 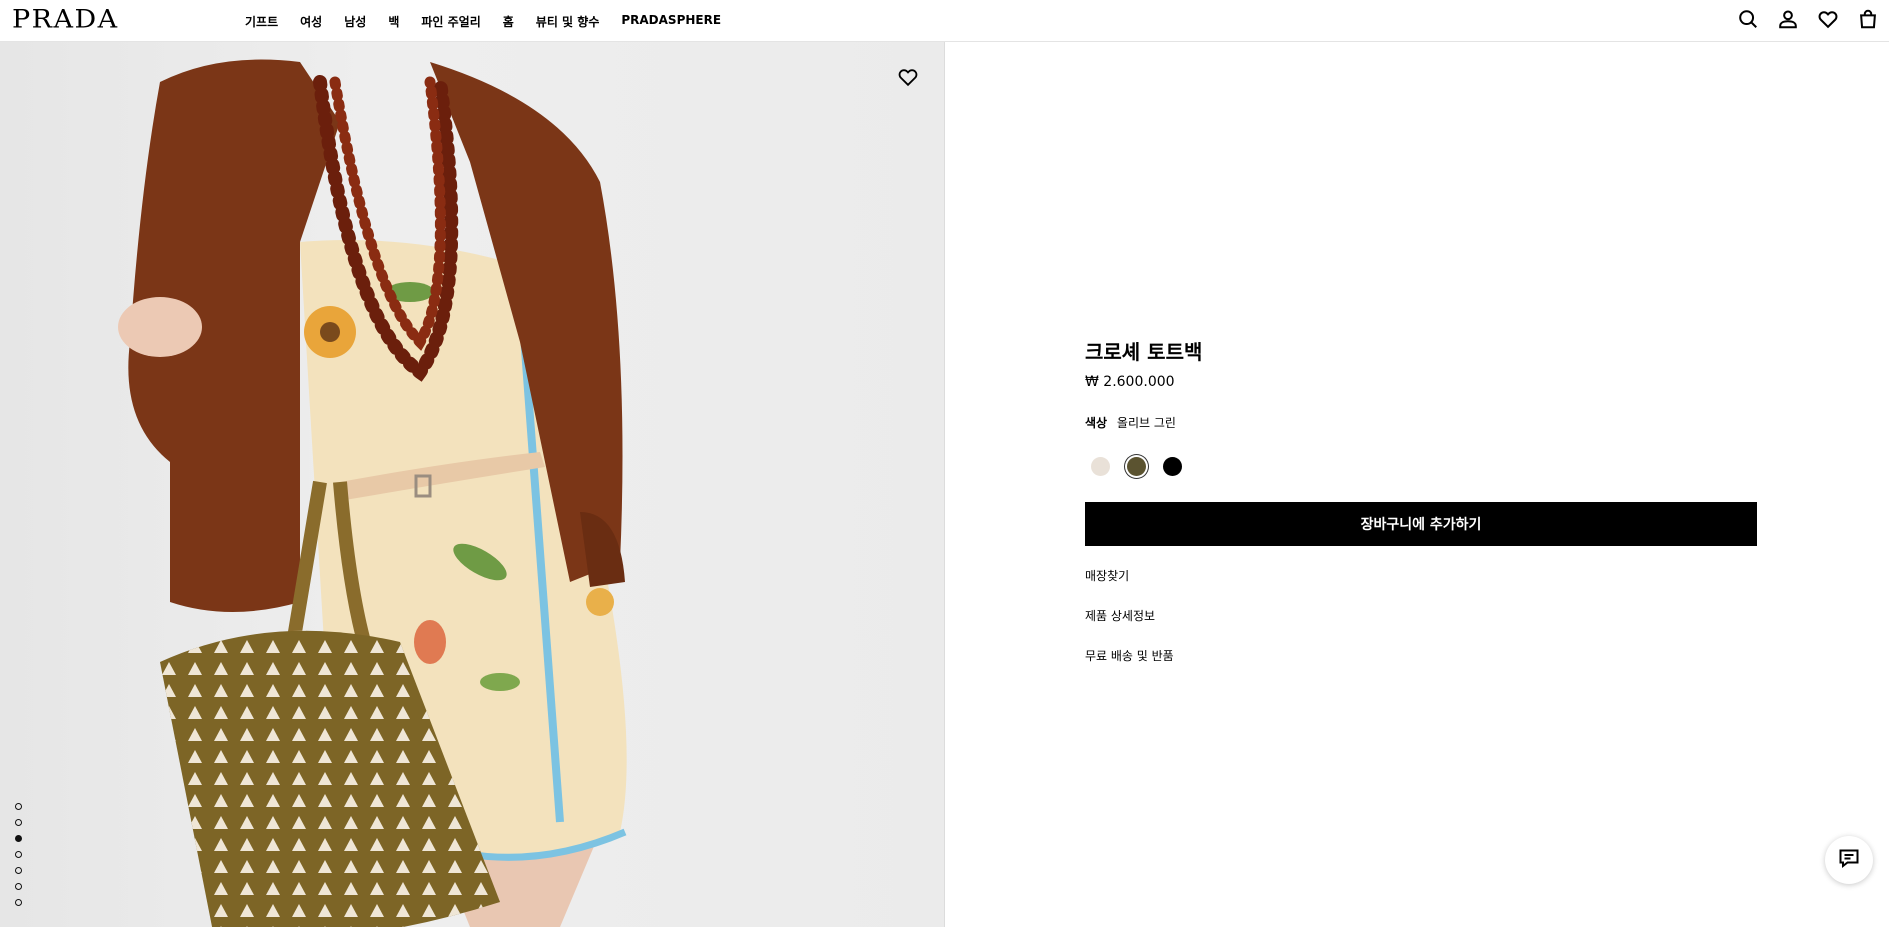 I want to click on shipping-returns-link: 무료 배송 및 반품, so click(x=1421, y=655).